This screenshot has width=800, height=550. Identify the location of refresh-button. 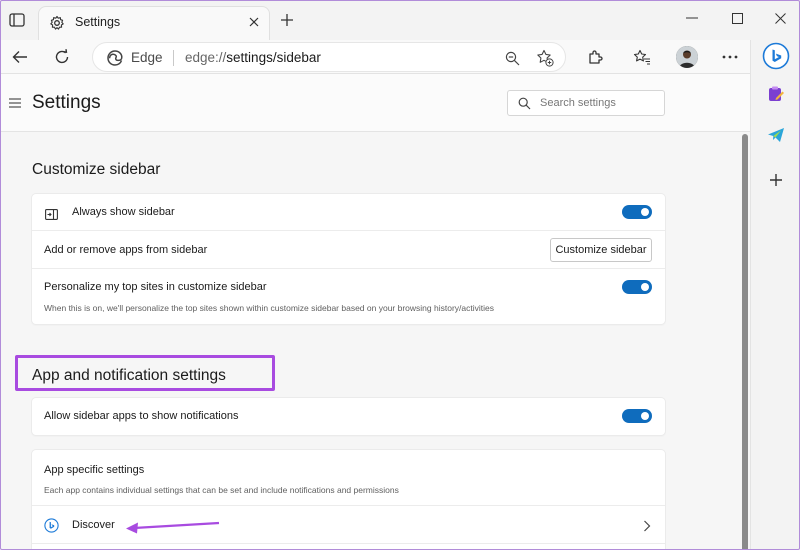
(62, 57).